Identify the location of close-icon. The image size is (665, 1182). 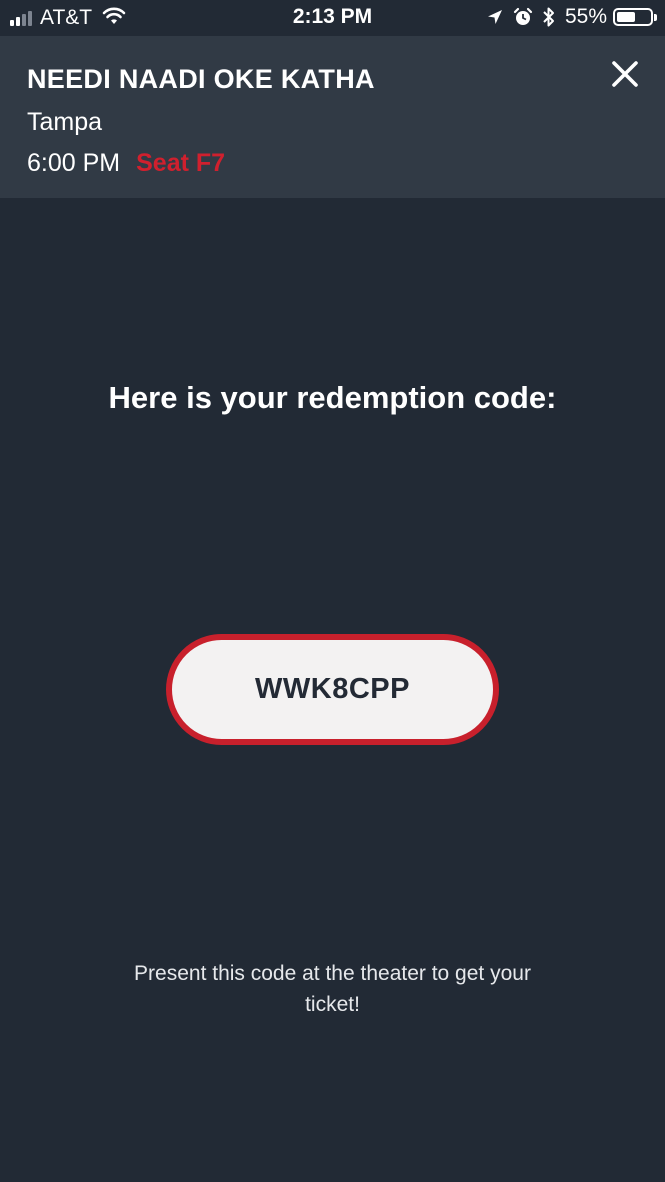
(625, 74).